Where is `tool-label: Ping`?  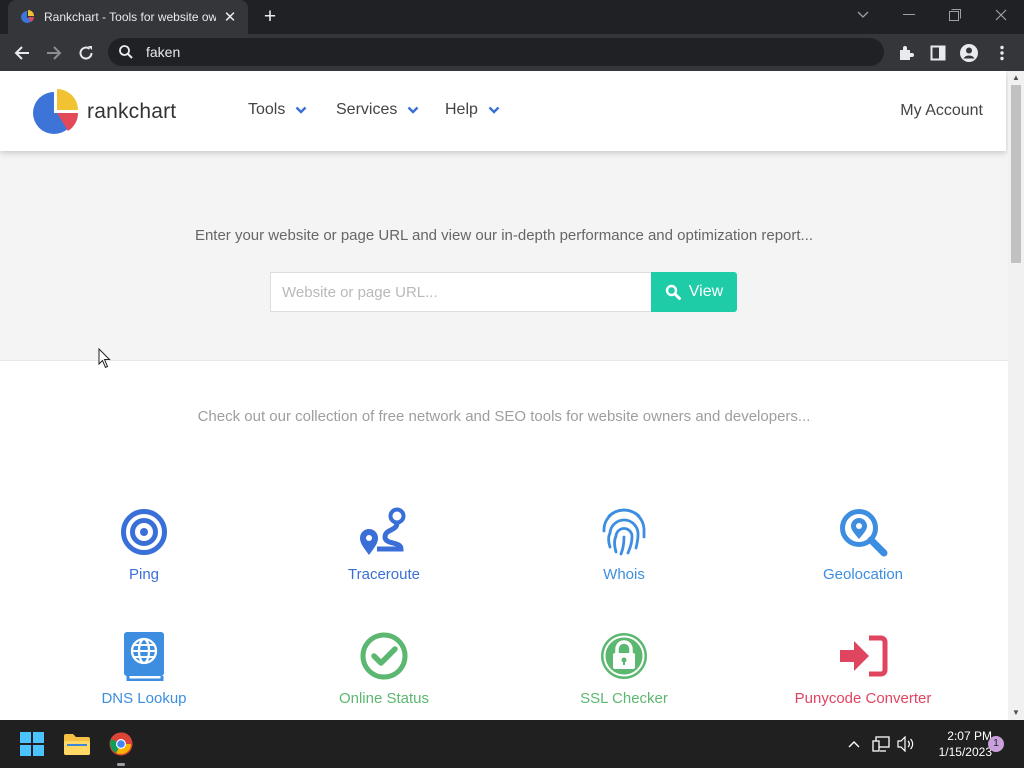
tool-label: Ping is located at coordinates (144, 574).